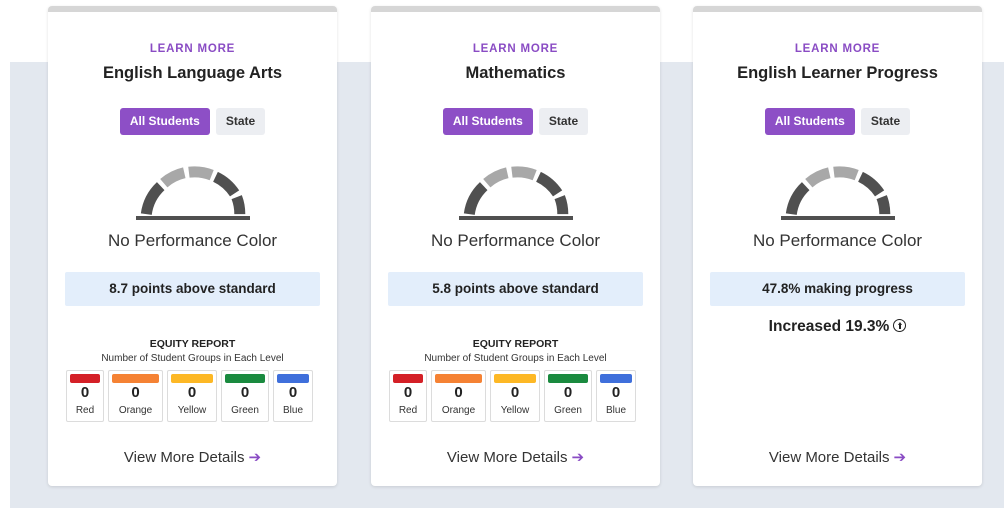 The height and width of the screenshot is (508, 1004). What do you see at coordinates (829, 326) in the screenshot?
I see `change-label: Increased 19.3%` at bounding box center [829, 326].